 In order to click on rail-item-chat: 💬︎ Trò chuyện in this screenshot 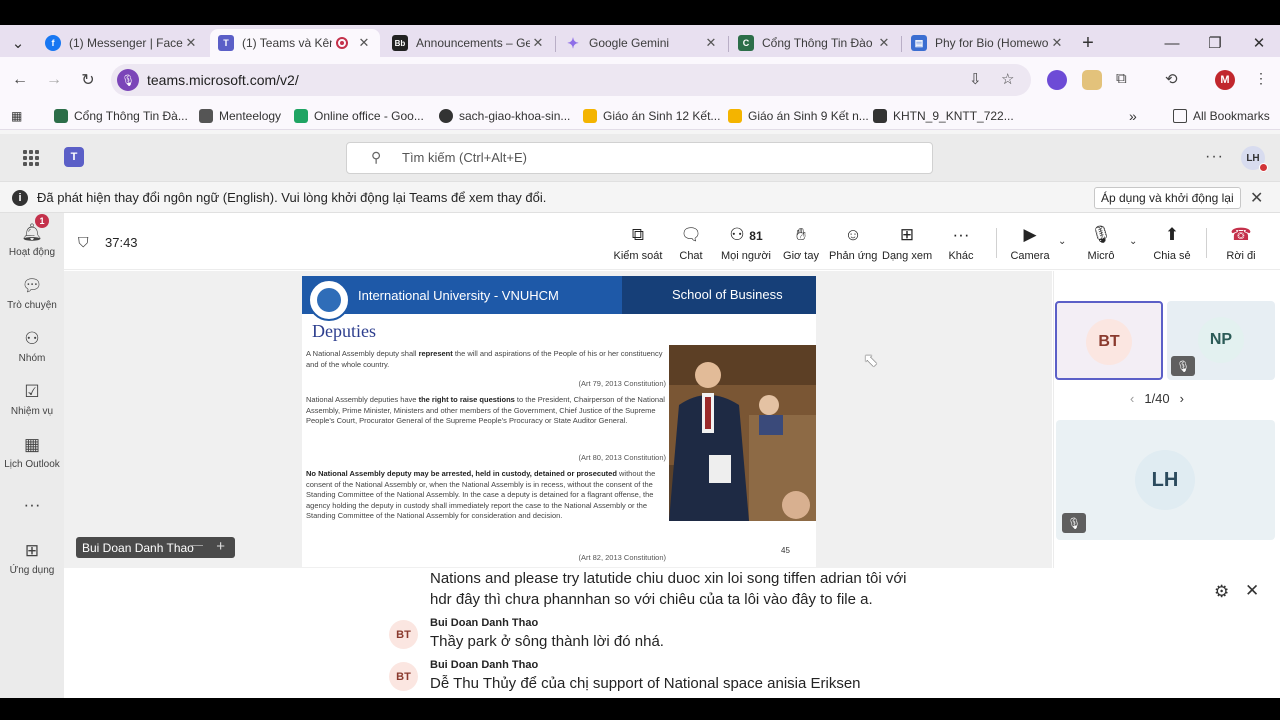, I will do `click(32, 300)`.